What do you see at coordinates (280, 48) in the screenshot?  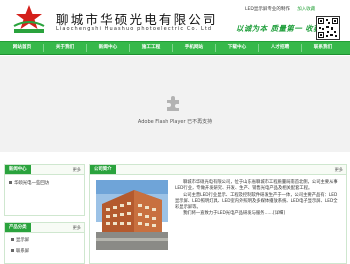 I see `nav-item-jobs: 人才招聘` at bounding box center [280, 48].